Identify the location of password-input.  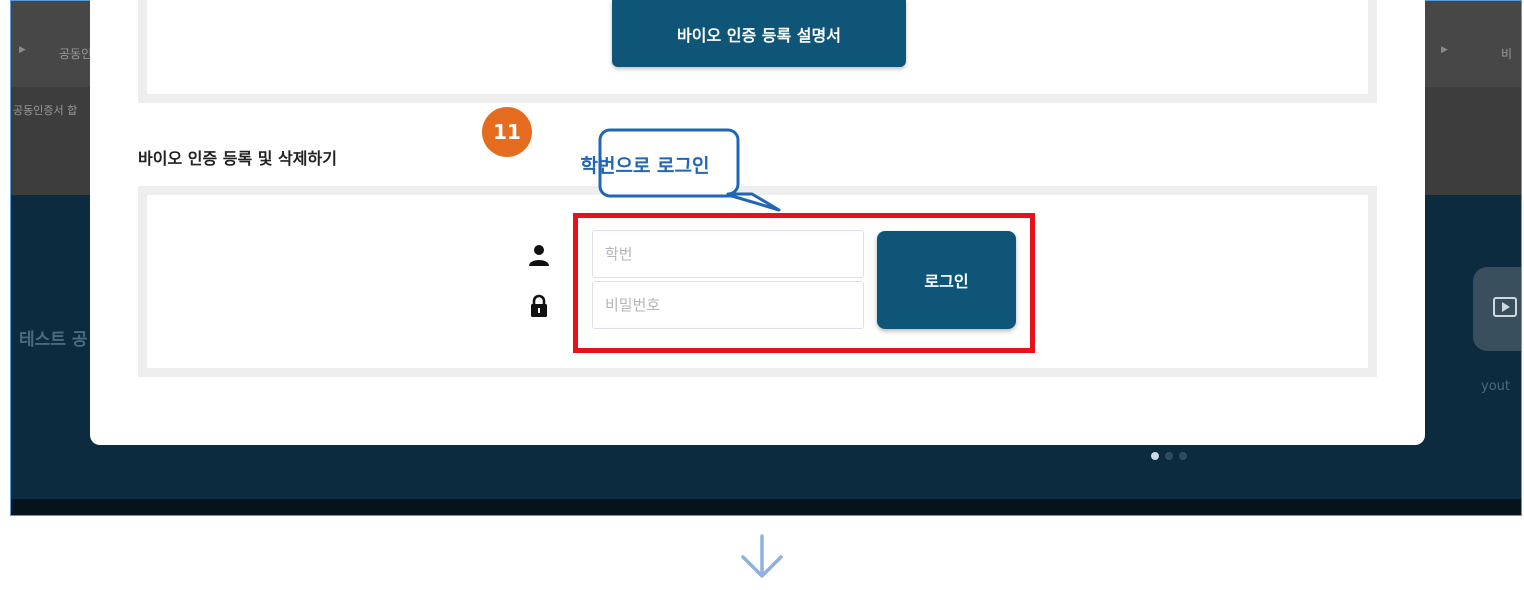
(728, 305).